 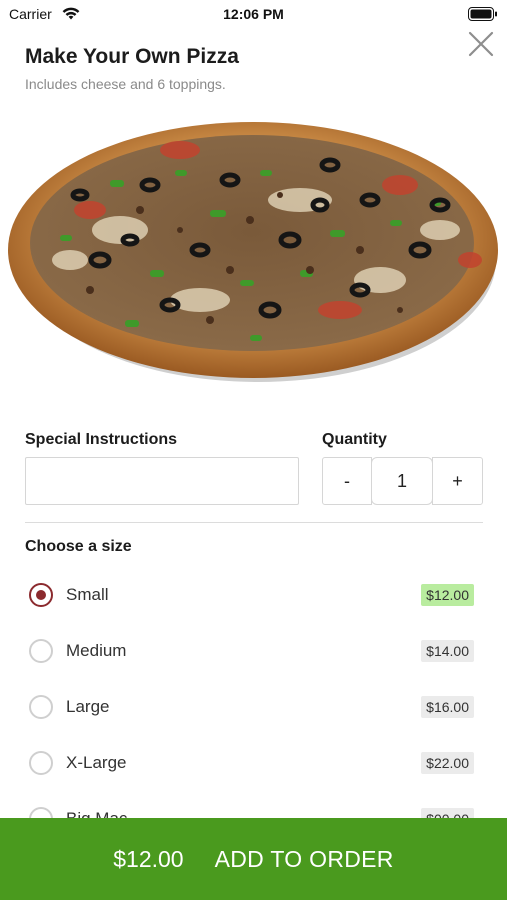 I want to click on quantity-value: 1, so click(x=402, y=481).